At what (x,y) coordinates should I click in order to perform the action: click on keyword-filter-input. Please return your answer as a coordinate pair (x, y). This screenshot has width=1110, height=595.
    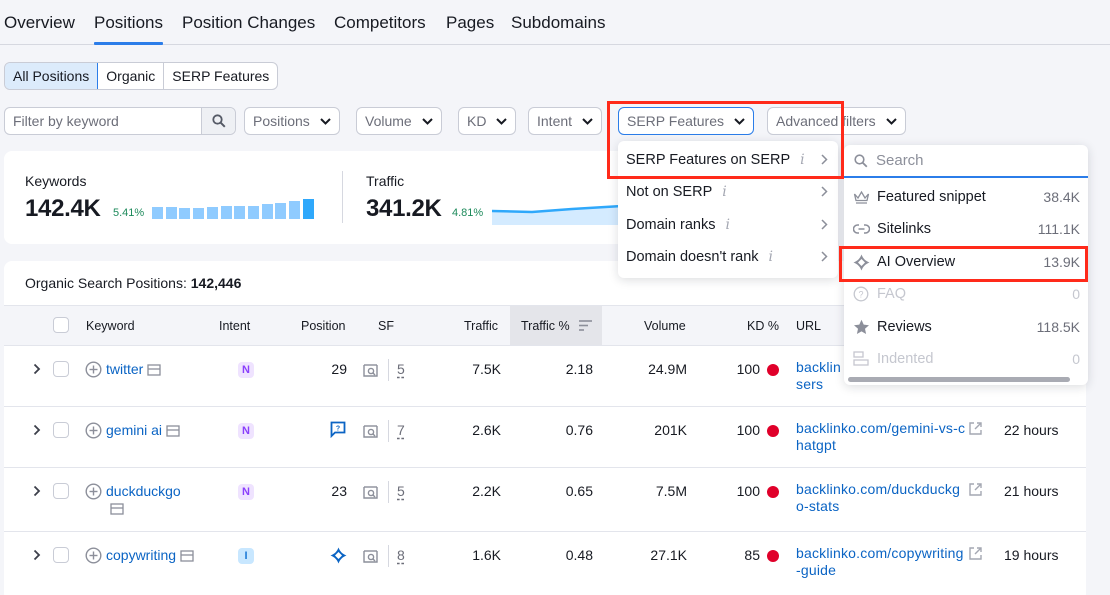
    Looking at the image, I should click on (103, 121).